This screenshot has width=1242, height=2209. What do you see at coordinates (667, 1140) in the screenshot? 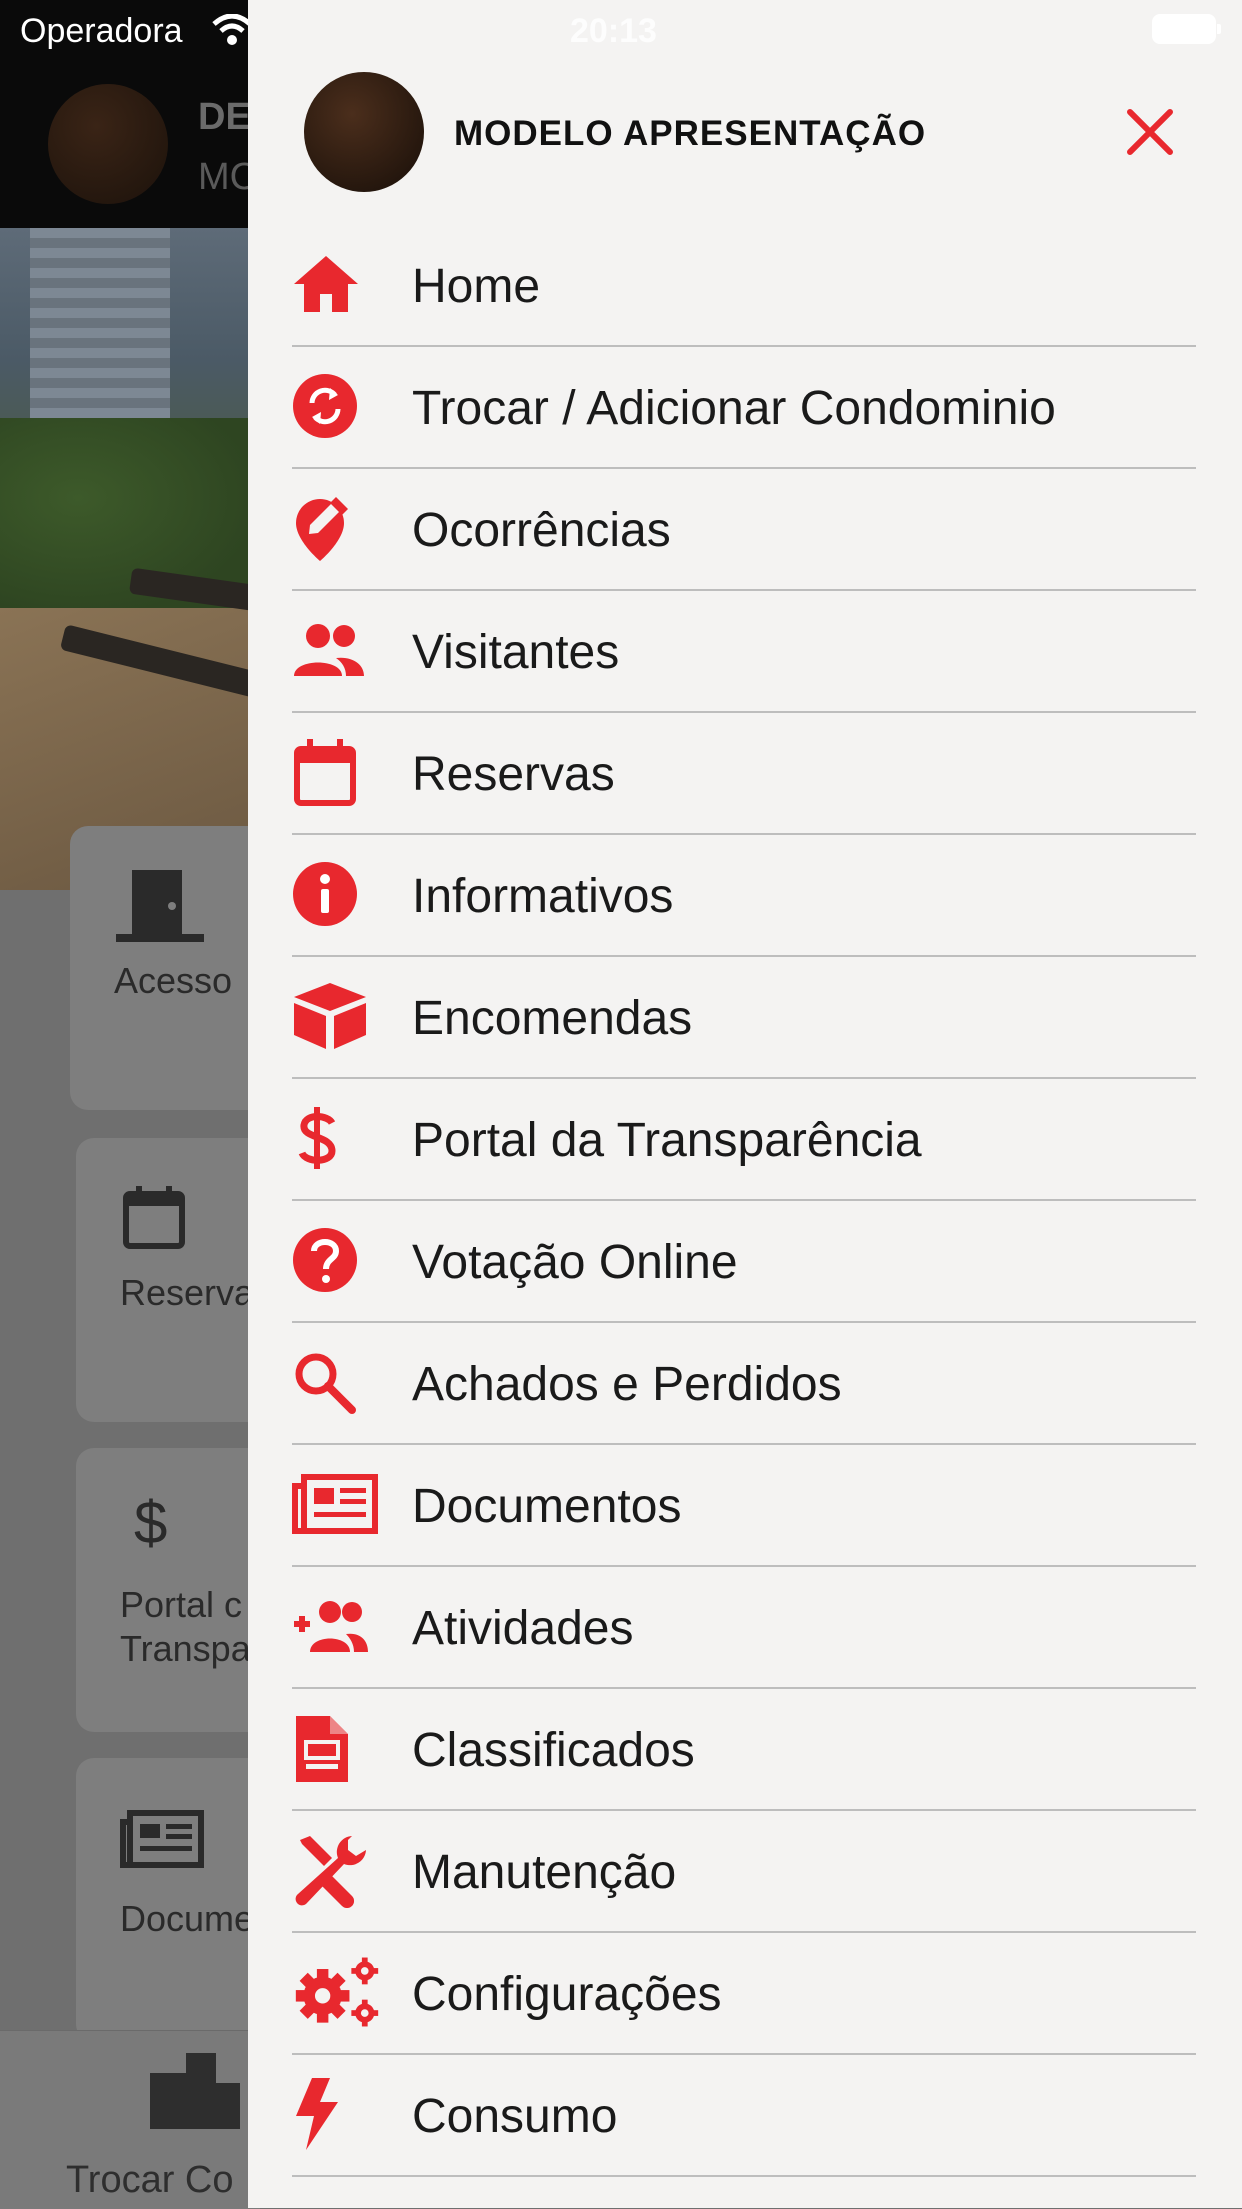
I see `menu-item-label: Portal da Transparência` at bounding box center [667, 1140].